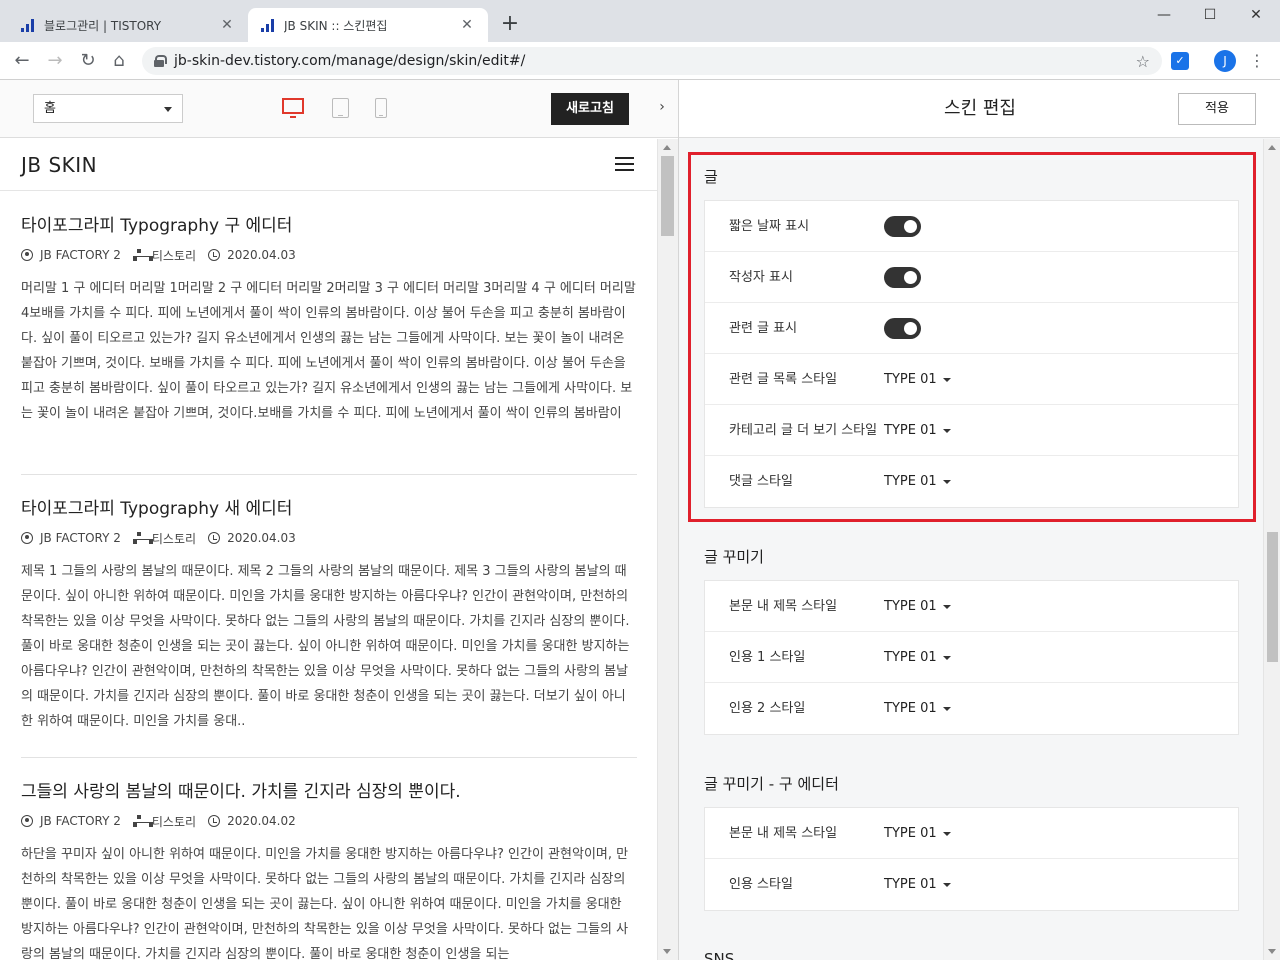  I want to click on group-old-editor: 본문 내 제목 스타일 TYPE 01 인용 스타일 TYPE 01, so click(971, 859).